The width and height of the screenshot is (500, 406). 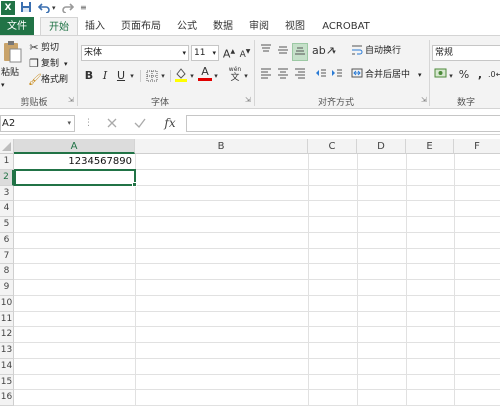 What do you see at coordinates (8, 8) in the screenshot?
I see `excel-logo-icon: X` at bounding box center [8, 8].